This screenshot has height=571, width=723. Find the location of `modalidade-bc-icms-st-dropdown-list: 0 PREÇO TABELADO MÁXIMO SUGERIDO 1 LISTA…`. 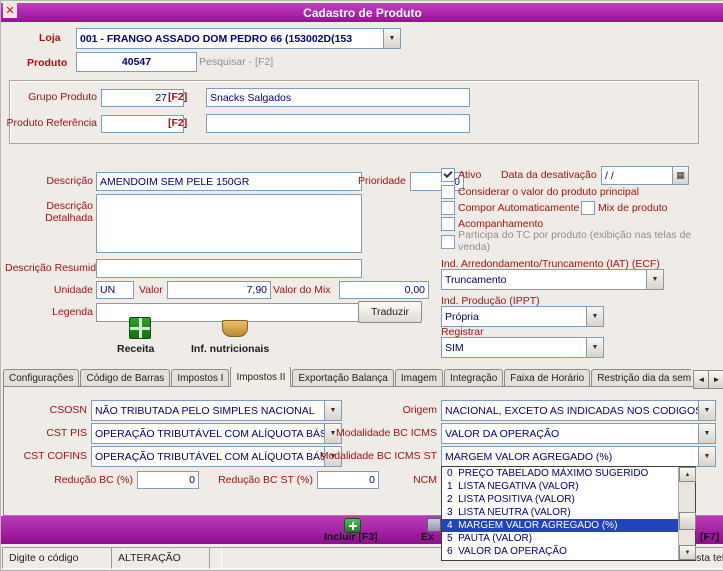

modalidade-bc-icms-st-dropdown-list: 0 PREÇO TABELADO MÁXIMO SUGERIDO 1 LISTA… is located at coordinates (568, 513).